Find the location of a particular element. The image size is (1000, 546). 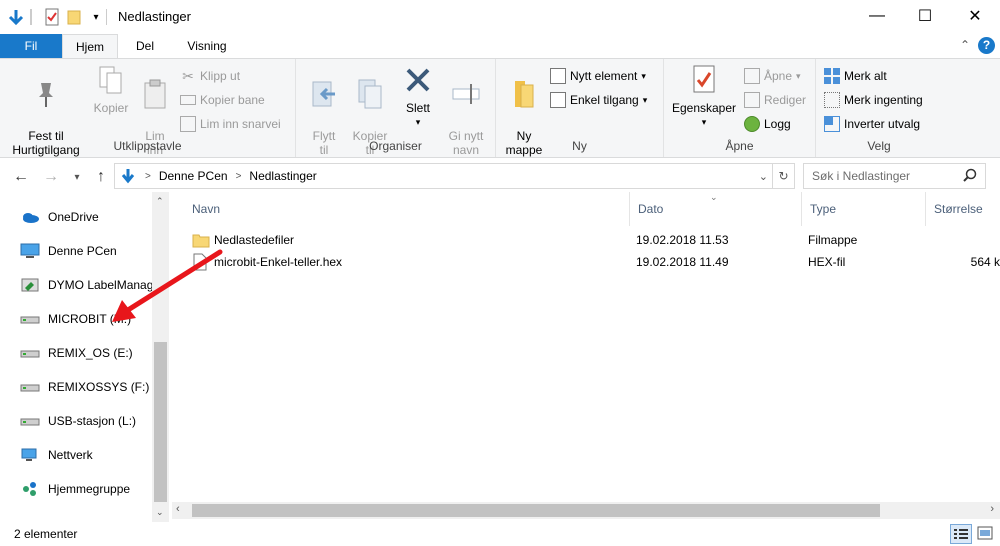

paste-shortcut-icon is located at coordinates (188, 124).